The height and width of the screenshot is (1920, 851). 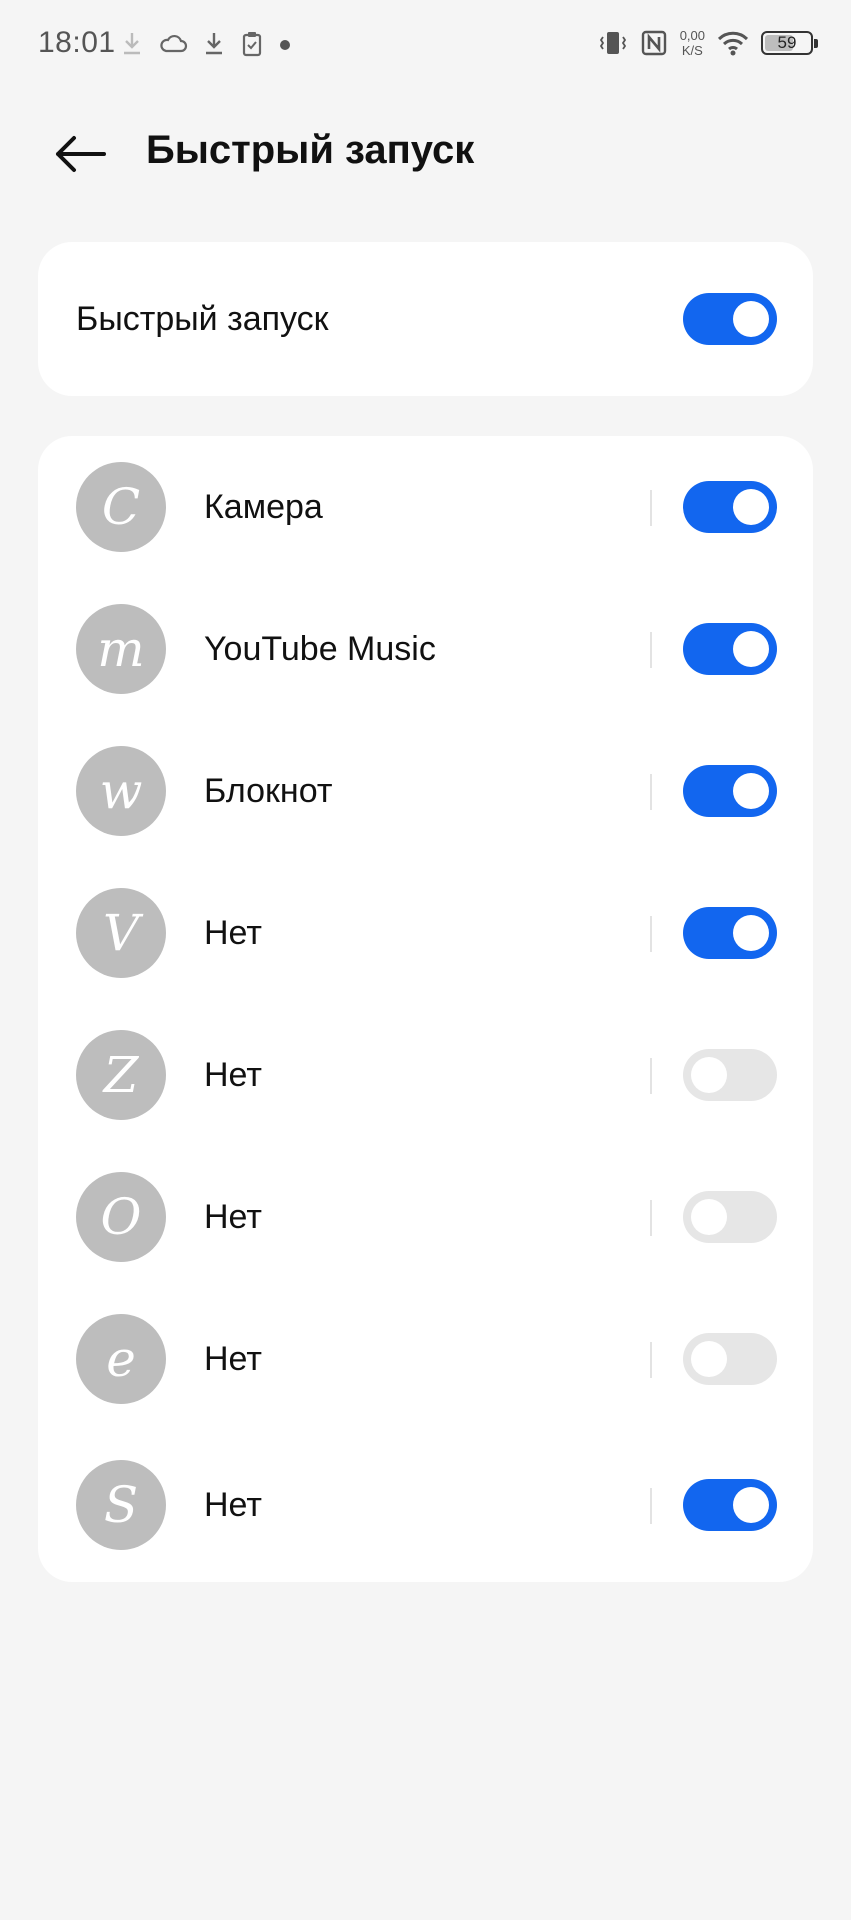 I want to click on back-button, so click(x=80, y=154).